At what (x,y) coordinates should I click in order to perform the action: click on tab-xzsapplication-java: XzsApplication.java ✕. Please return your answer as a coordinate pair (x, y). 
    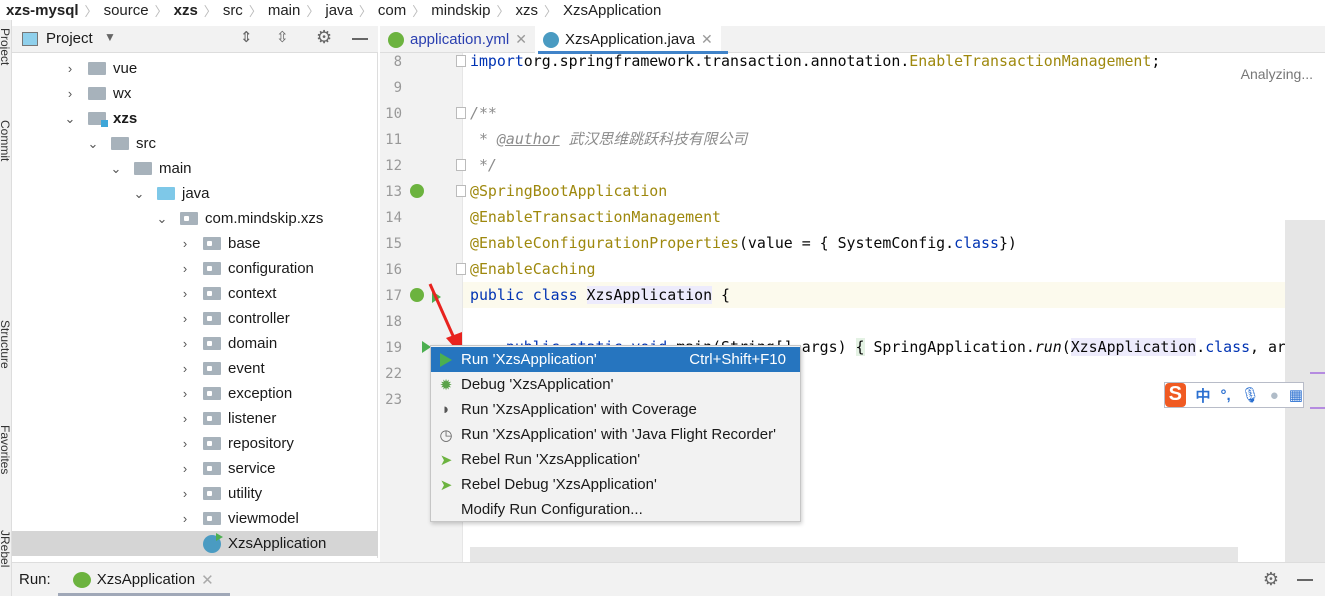
    Looking at the image, I should click on (627, 39).